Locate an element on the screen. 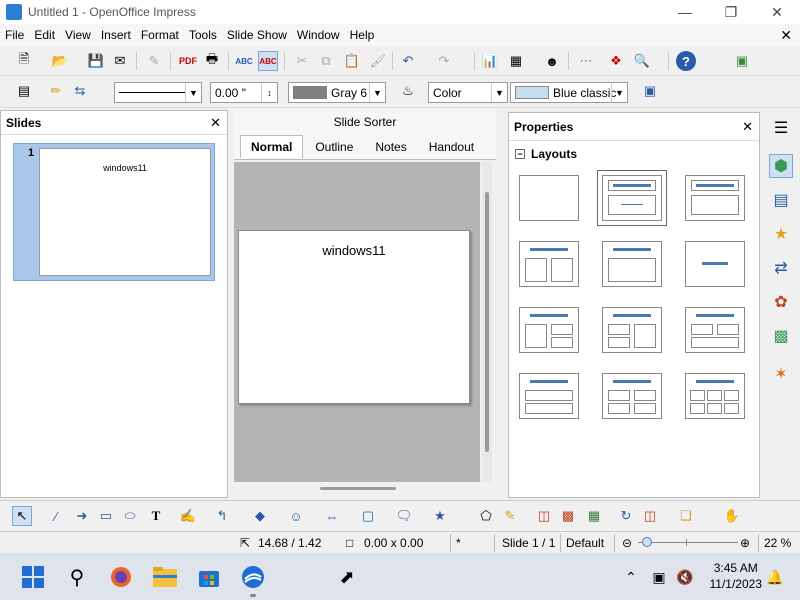 This screenshot has width=800, height=600. zoom-in-icon: ⊕ is located at coordinates (745, 543).